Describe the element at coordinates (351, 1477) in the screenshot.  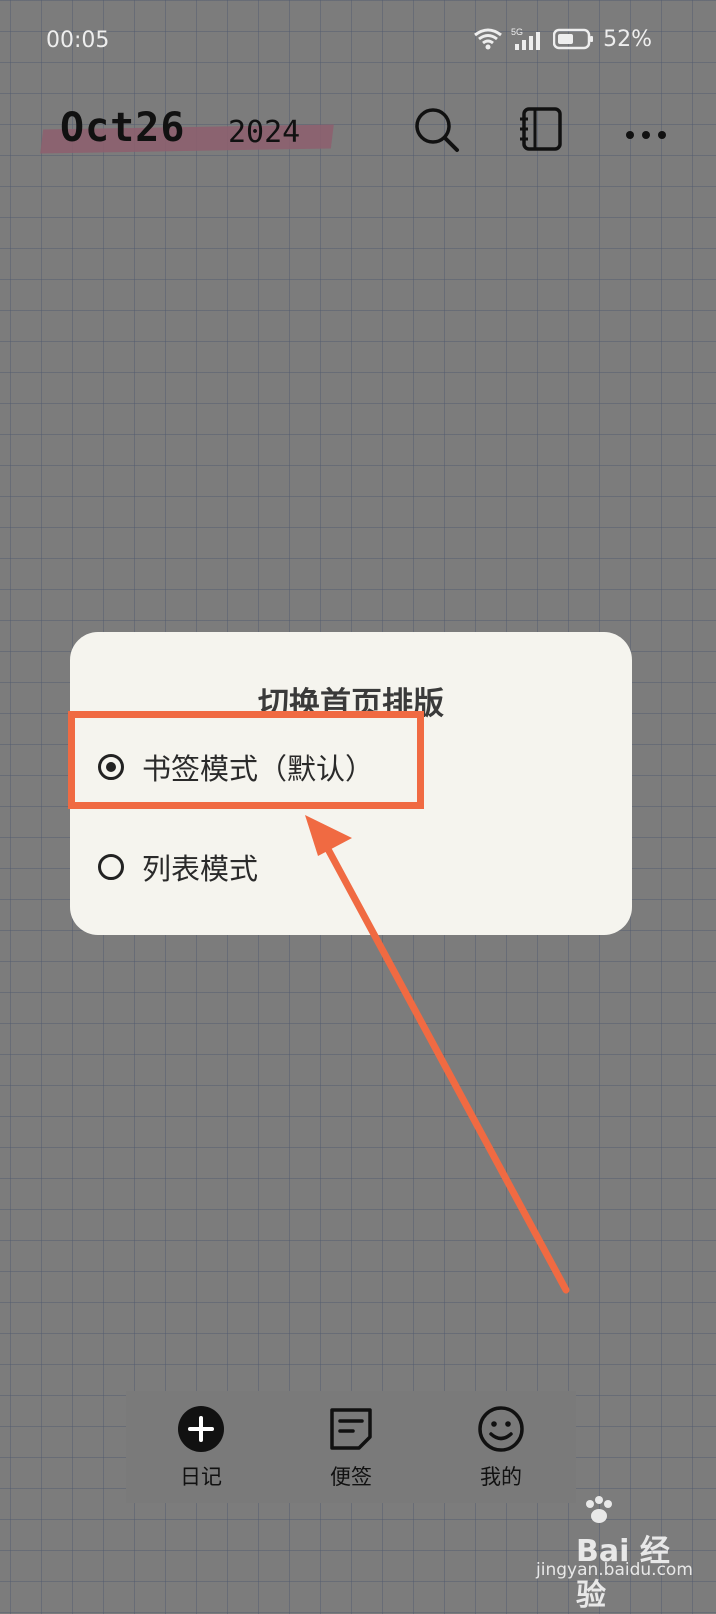
I see `nav-label: 便签` at that location.